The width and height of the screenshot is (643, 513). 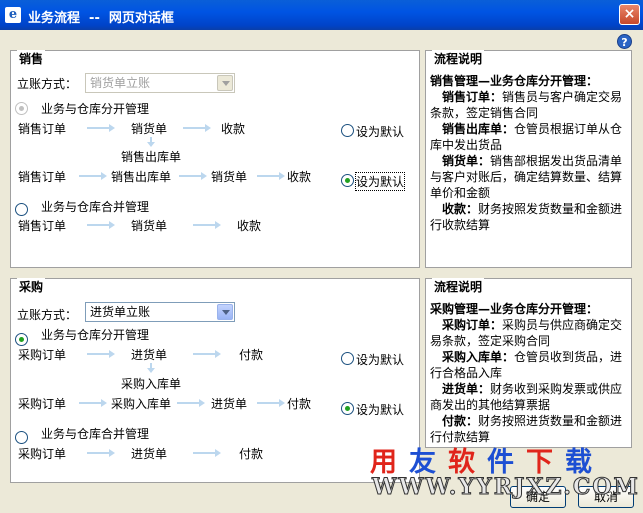 I want to click on purchase-flow1-step2: 进货单, so click(x=149, y=355).